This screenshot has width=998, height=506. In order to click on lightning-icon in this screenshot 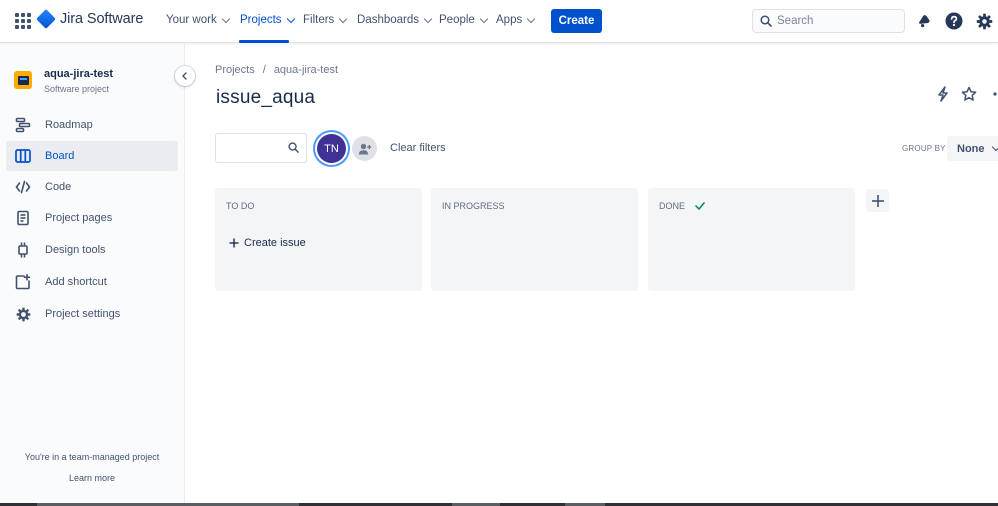, I will do `click(943, 94)`.